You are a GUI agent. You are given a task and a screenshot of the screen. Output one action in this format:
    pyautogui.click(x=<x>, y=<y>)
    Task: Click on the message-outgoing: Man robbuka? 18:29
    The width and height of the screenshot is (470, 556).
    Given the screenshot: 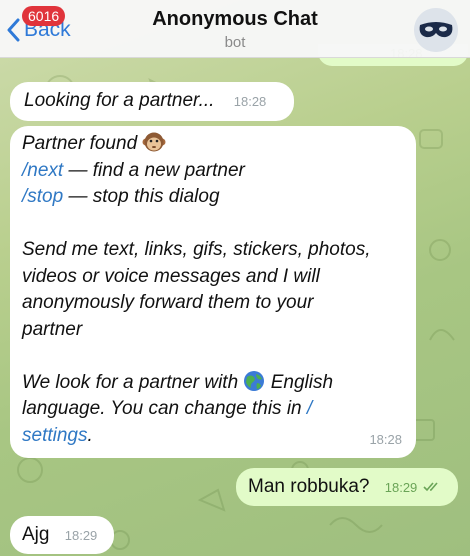 What is the action you would take?
    pyautogui.click(x=347, y=487)
    